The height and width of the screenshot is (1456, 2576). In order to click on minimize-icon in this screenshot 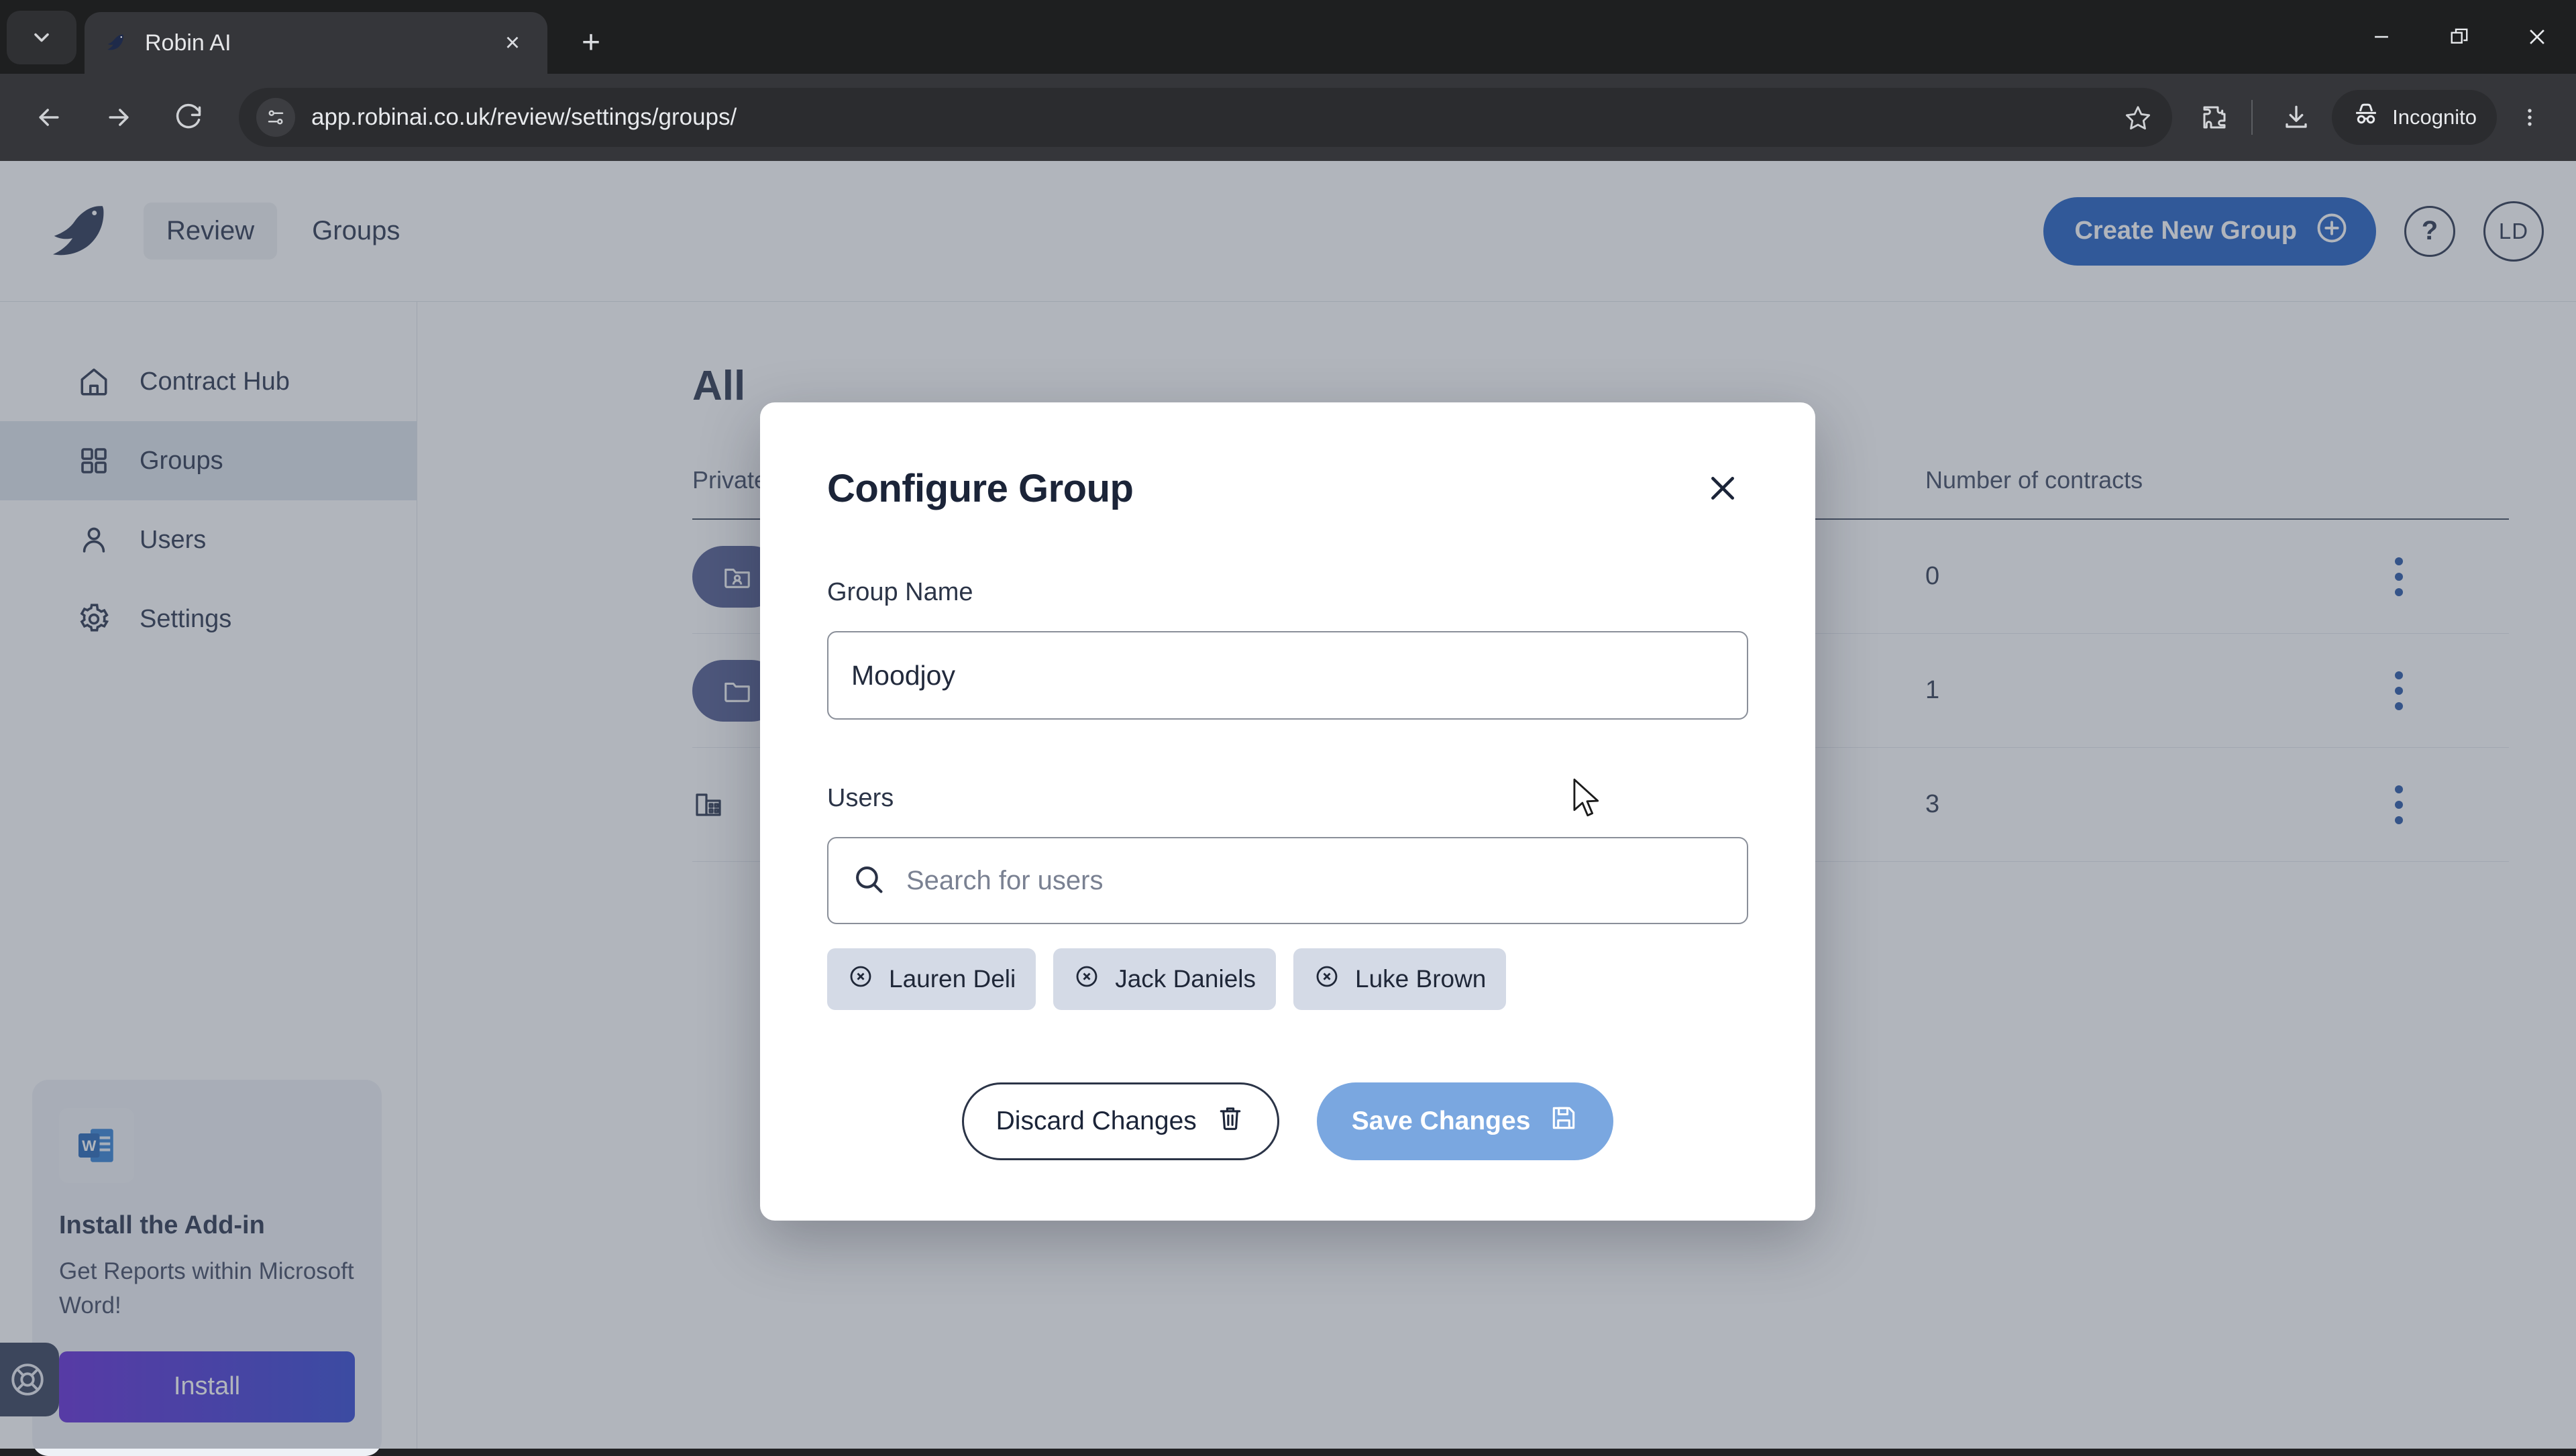, I will do `click(2381, 37)`.